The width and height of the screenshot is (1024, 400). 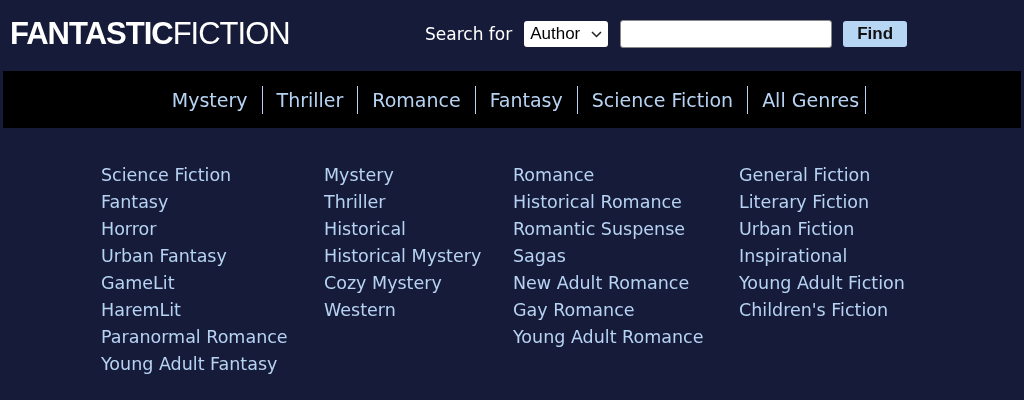 I want to click on genre-link: Young Adult Fantasy, so click(x=212, y=364).